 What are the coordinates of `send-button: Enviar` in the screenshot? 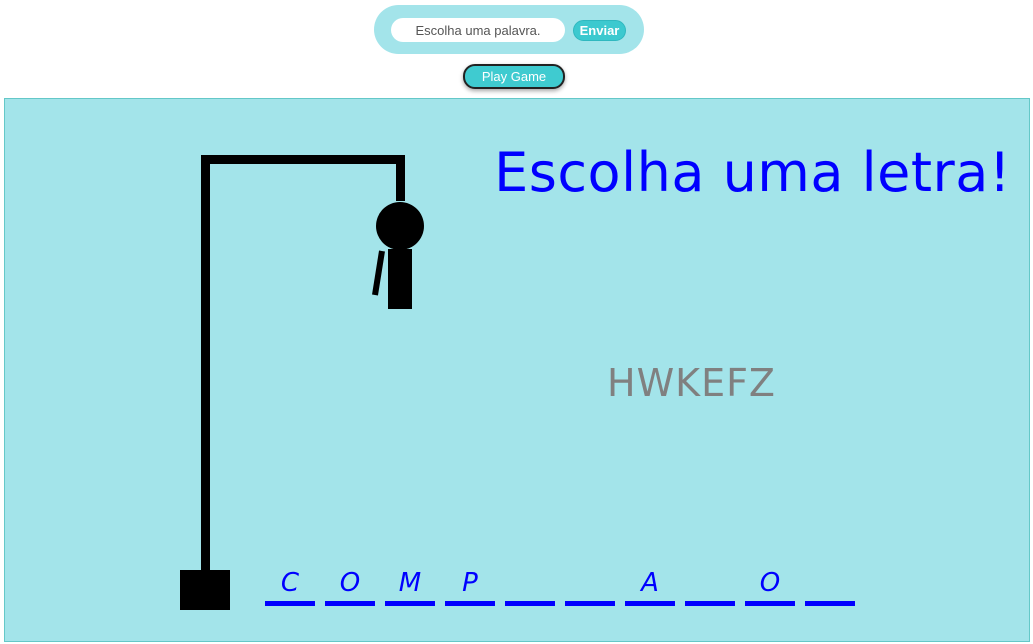 It's located at (599, 30).